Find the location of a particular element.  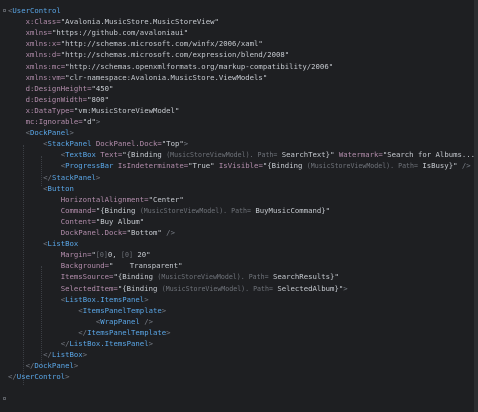

code-token: HorizontalAlignment= is located at coordinates (78, 199).